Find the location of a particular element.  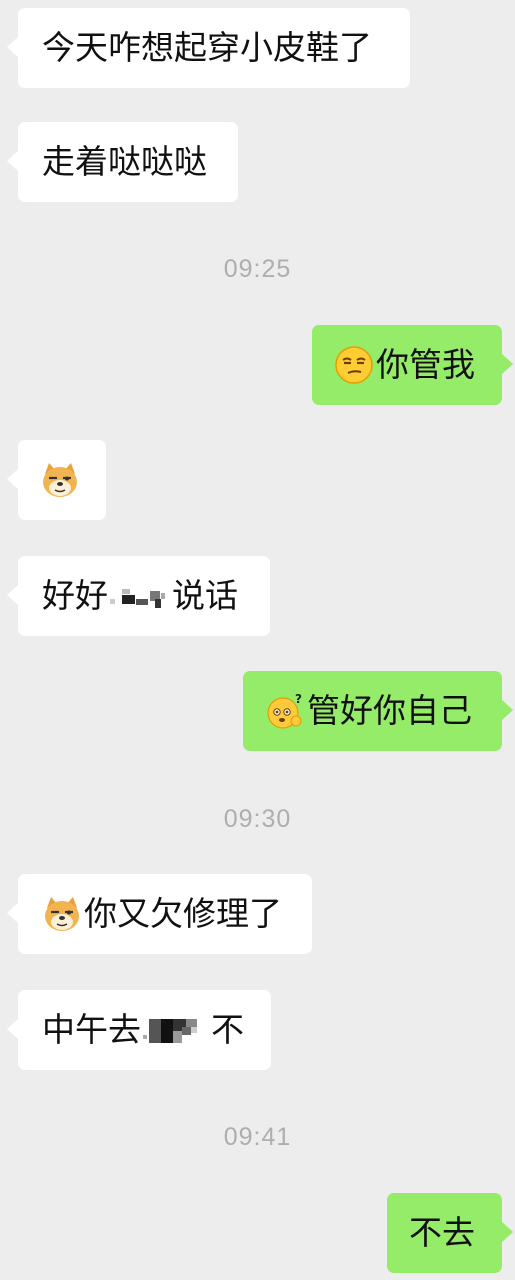

message-text: 今天咋想起穿小皮鞋了 is located at coordinates (207, 47).